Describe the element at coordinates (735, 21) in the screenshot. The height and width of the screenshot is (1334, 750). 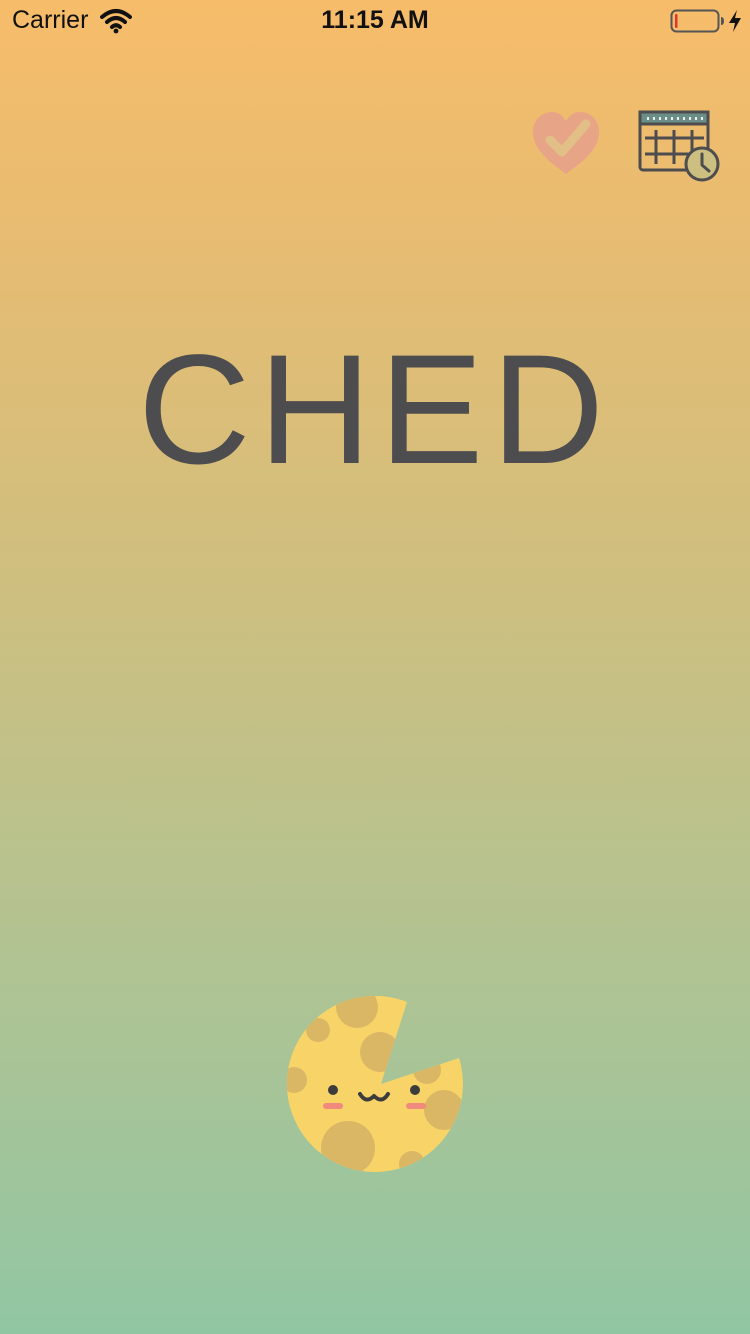
I see `charging-bolt-icon` at that location.